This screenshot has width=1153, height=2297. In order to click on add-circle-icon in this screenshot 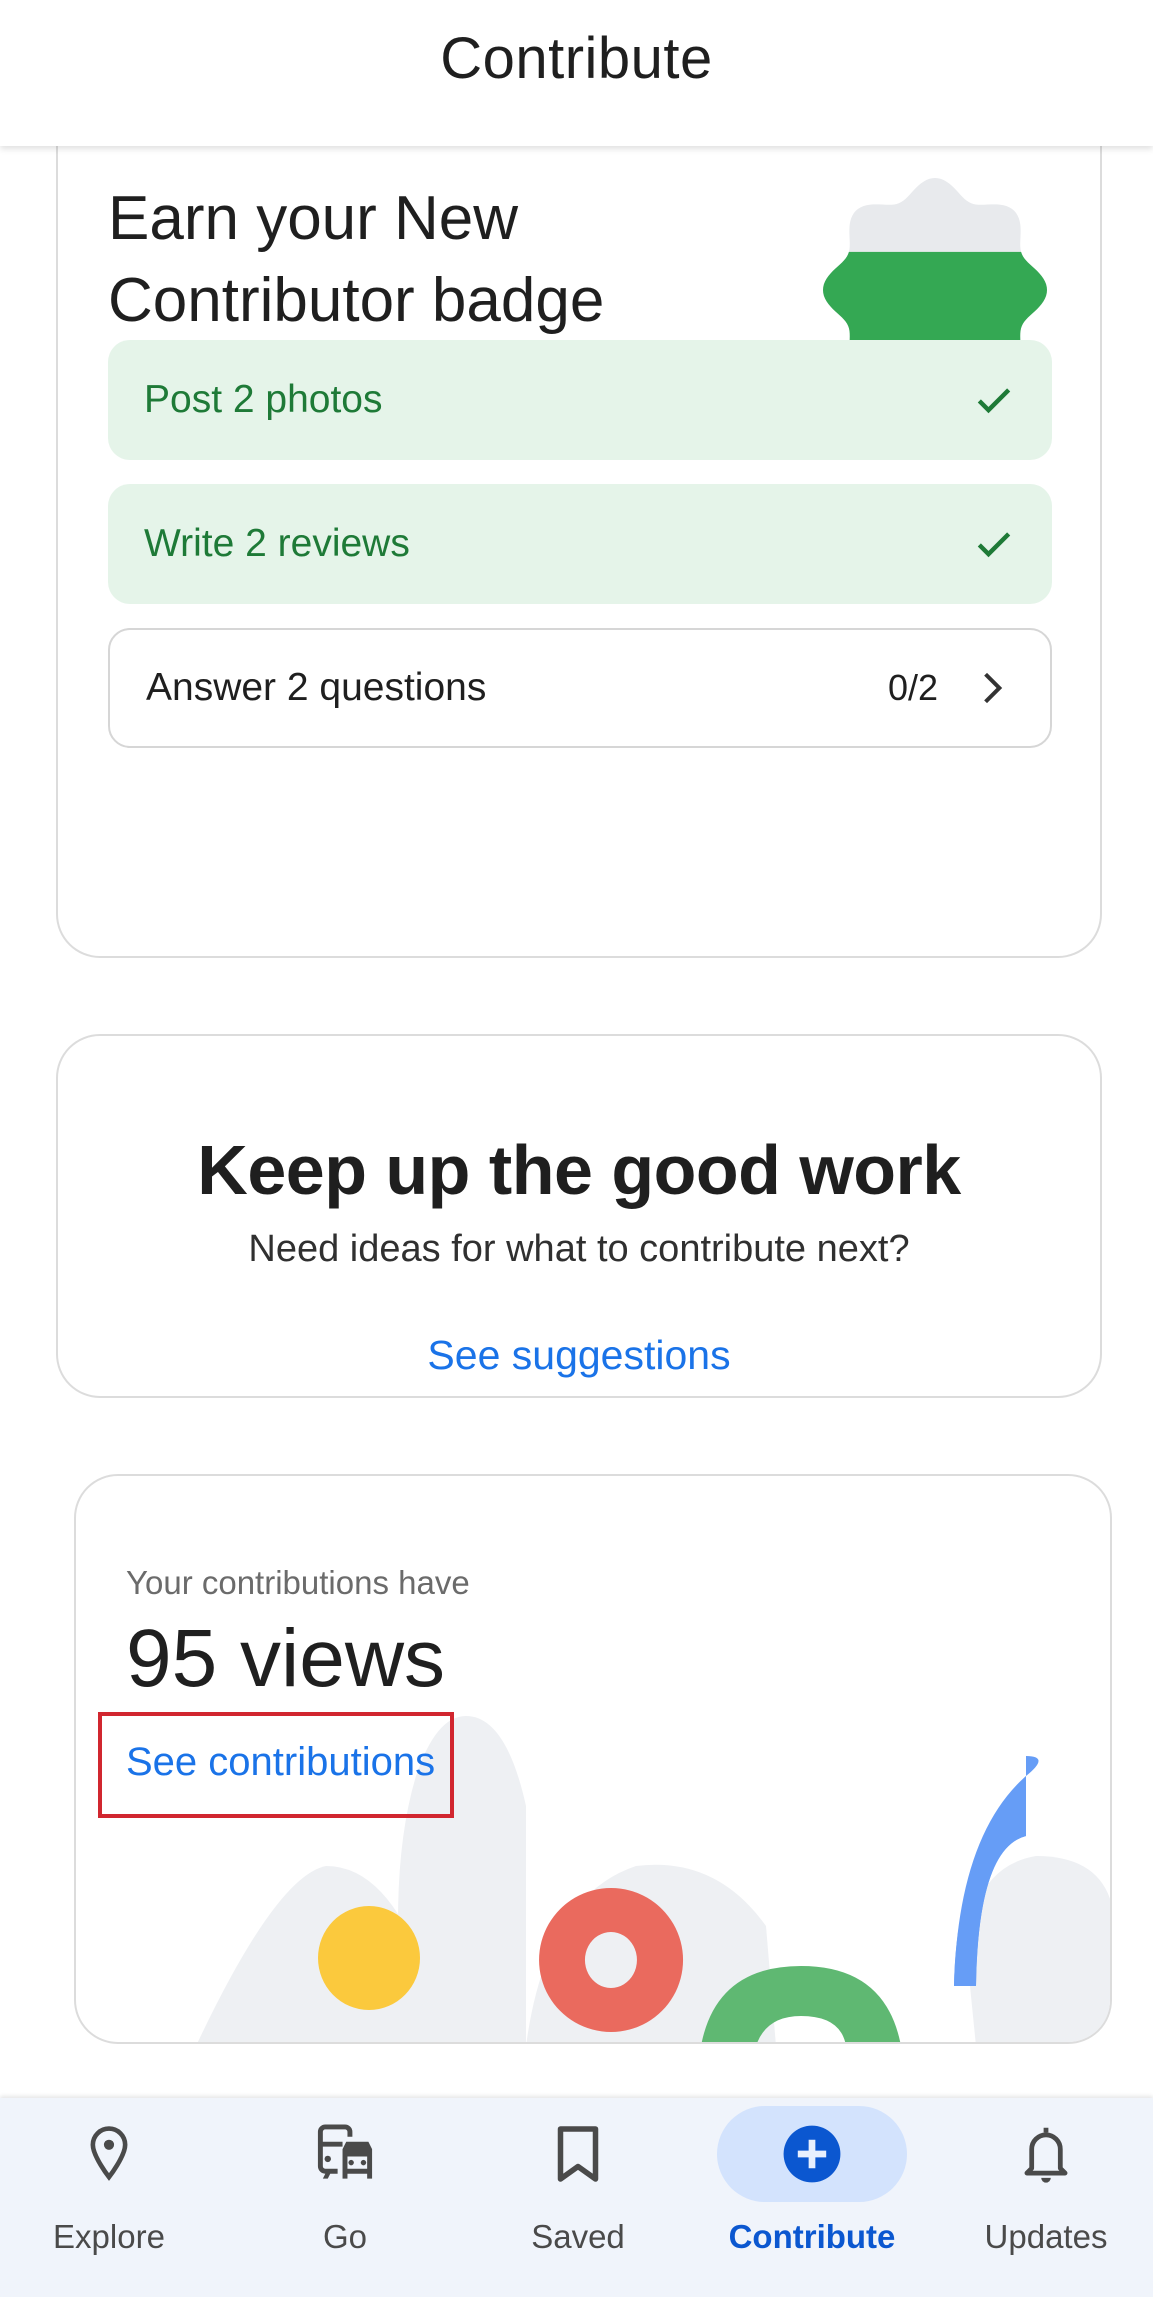, I will do `click(812, 2154)`.